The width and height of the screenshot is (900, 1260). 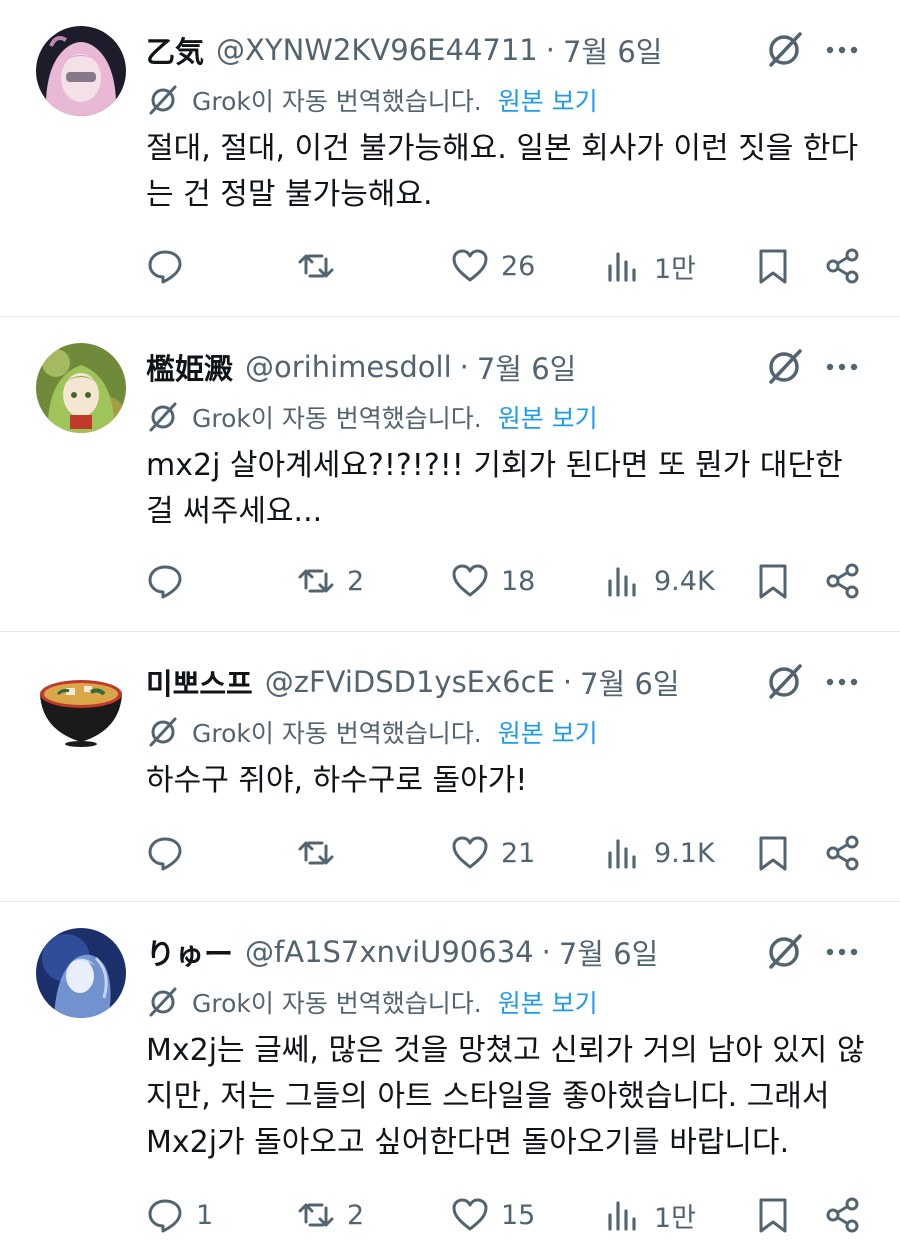 What do you see at coordinates (518, 1215) in the screenshot?
I see `like-count: 15` at bounding box center [518, 1215].